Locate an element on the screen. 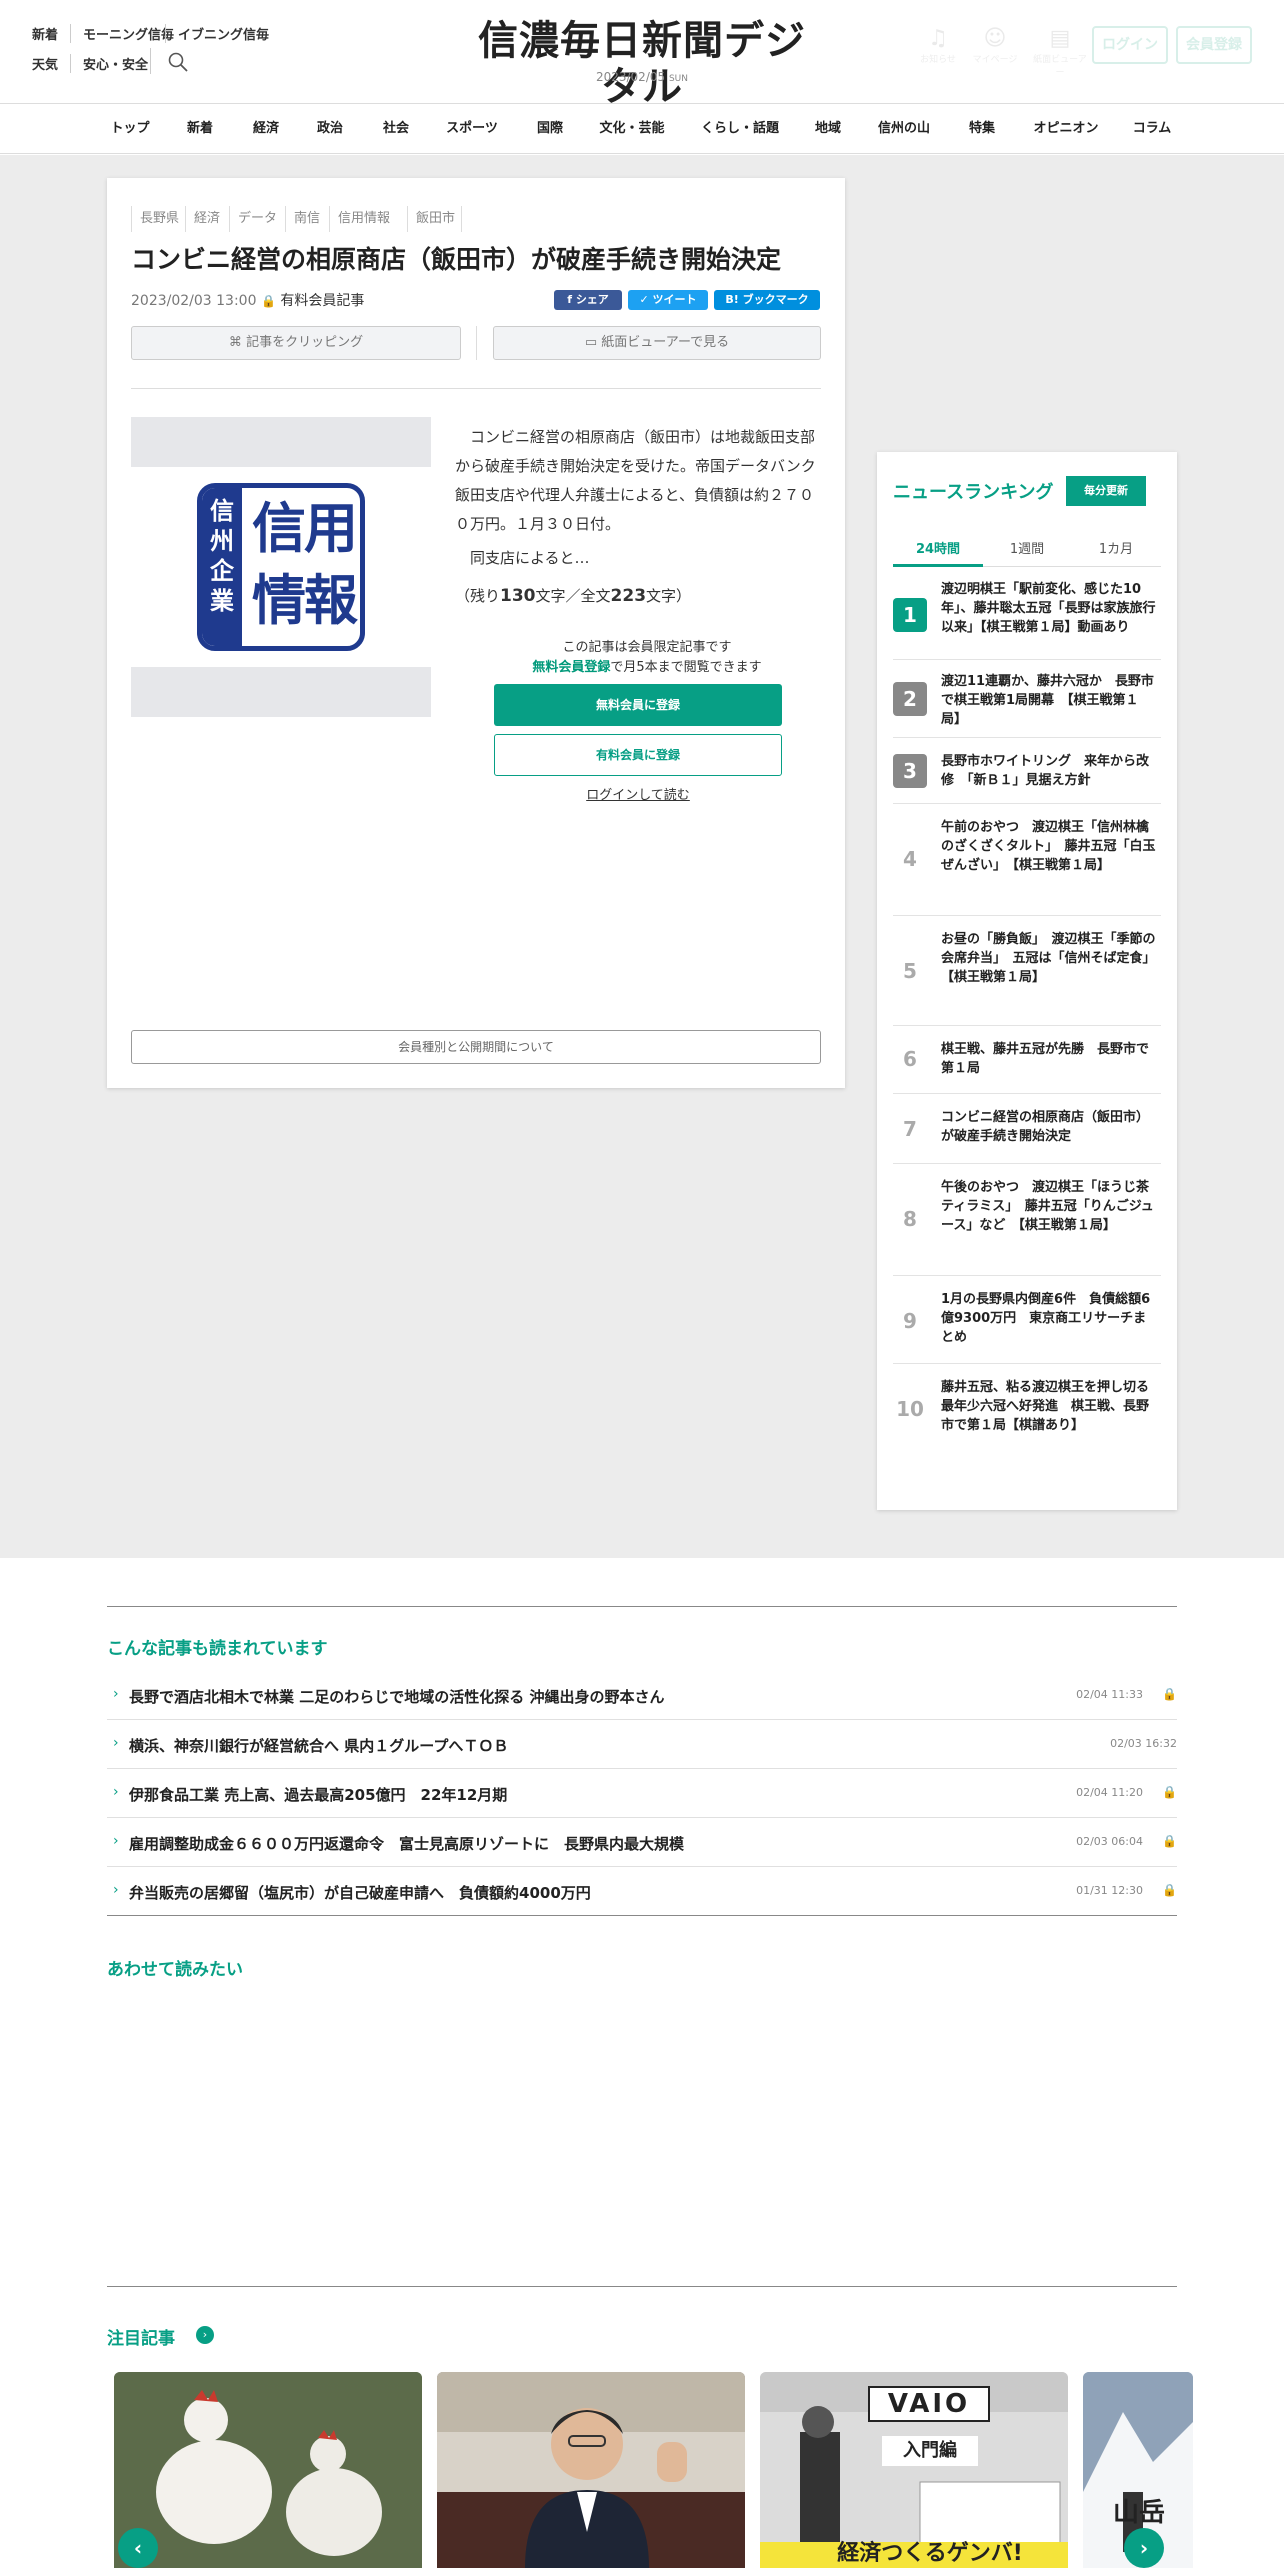 The height and width of the screenshot is (2568, 1284). remain-prefix: （残り is located at coordinates (478, 596).